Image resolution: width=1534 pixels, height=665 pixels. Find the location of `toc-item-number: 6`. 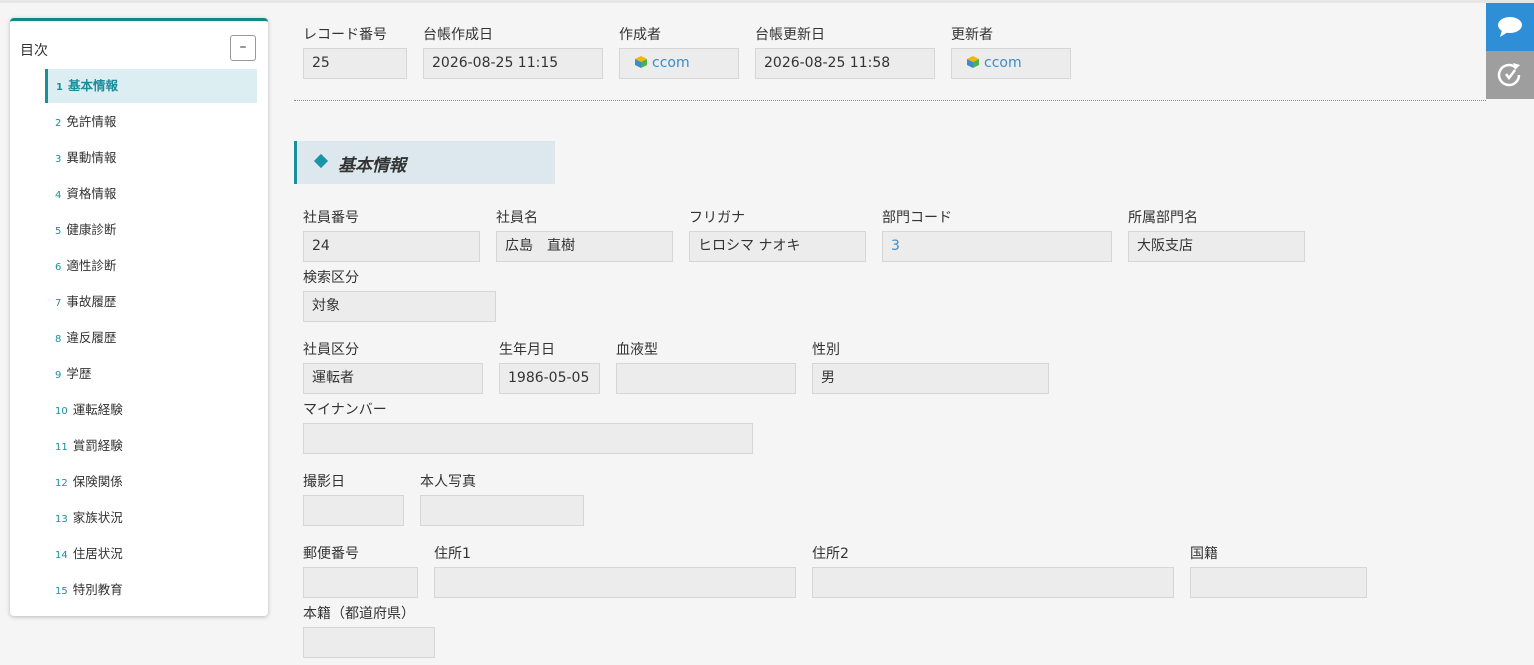

toc-item-number: 6 is located at coordinates (58, 267).